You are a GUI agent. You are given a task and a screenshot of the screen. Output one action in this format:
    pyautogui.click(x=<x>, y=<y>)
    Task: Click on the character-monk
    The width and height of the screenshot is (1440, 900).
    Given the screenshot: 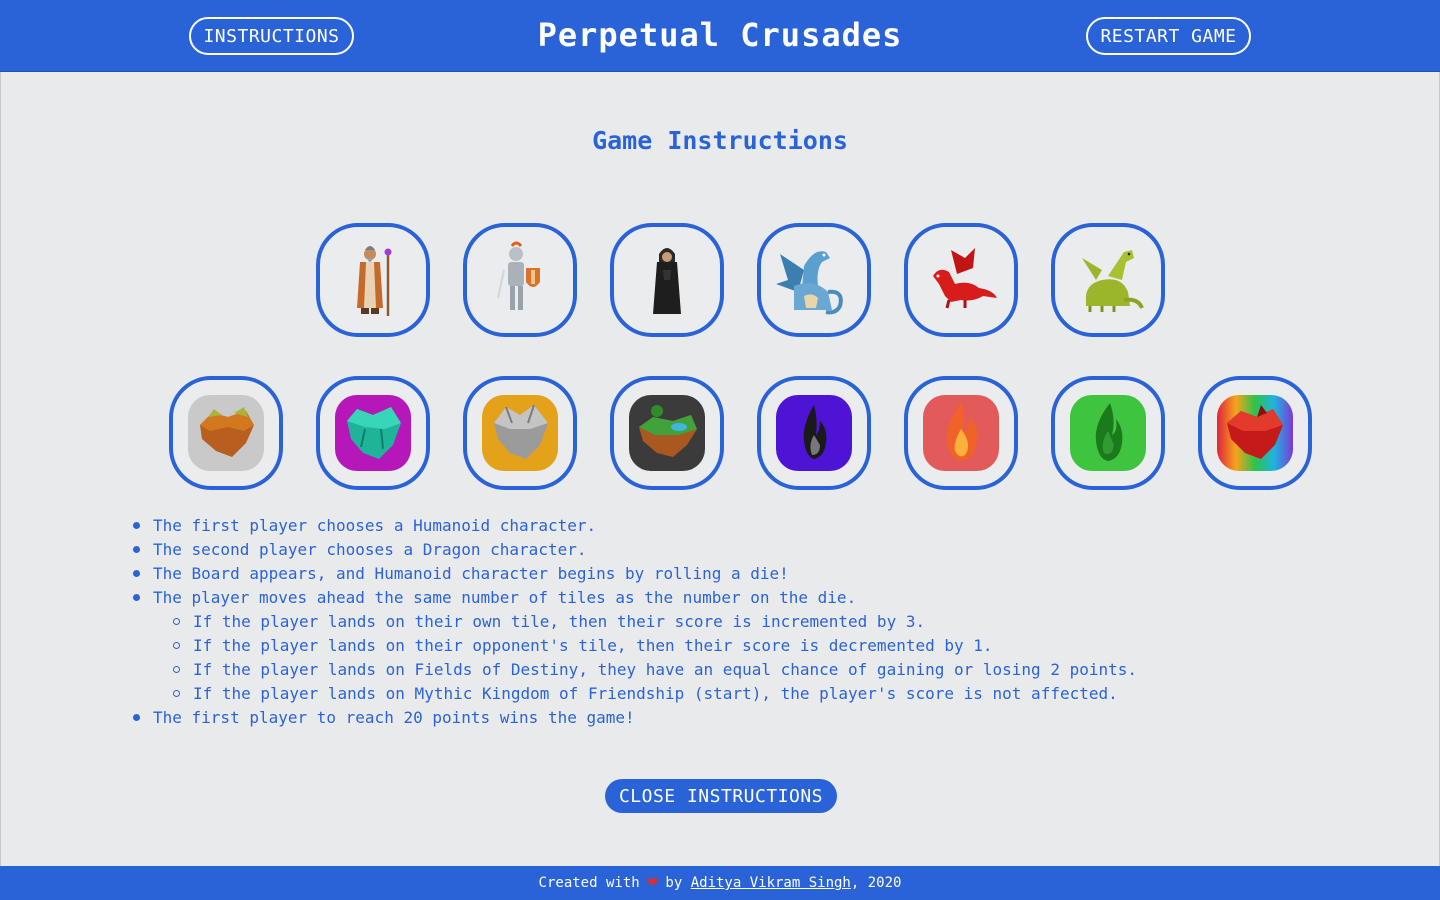 What is the action you would take?
    pyautogui.click(x=667, y=280)
    